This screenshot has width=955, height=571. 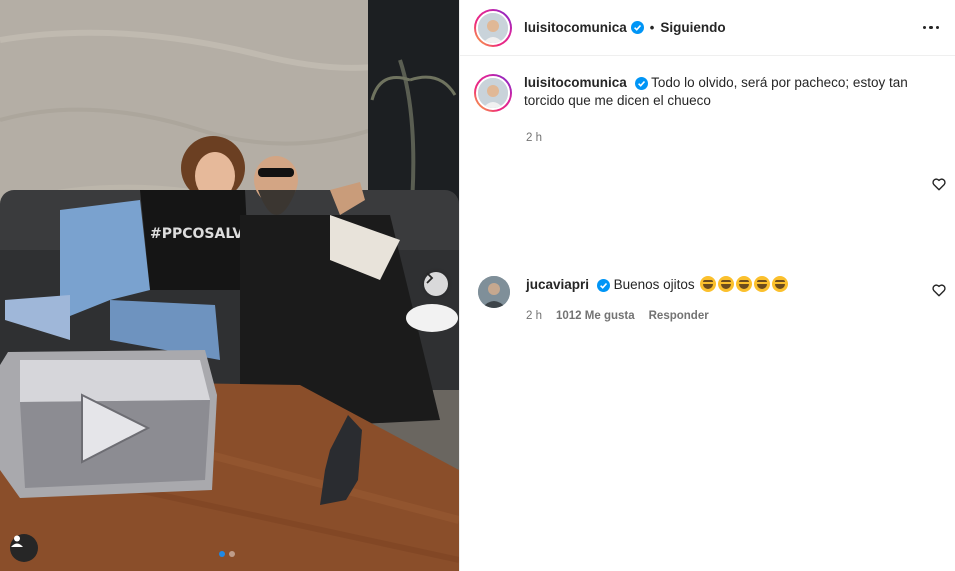 I want to click on comment-username: jucaviapri, so click(x=557, y=284).